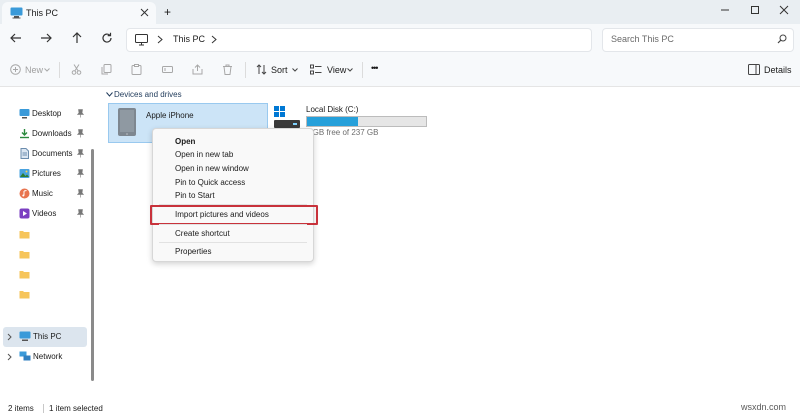  I want to click on apple-iphone-label: Apple iPhone, so click(170, 115).